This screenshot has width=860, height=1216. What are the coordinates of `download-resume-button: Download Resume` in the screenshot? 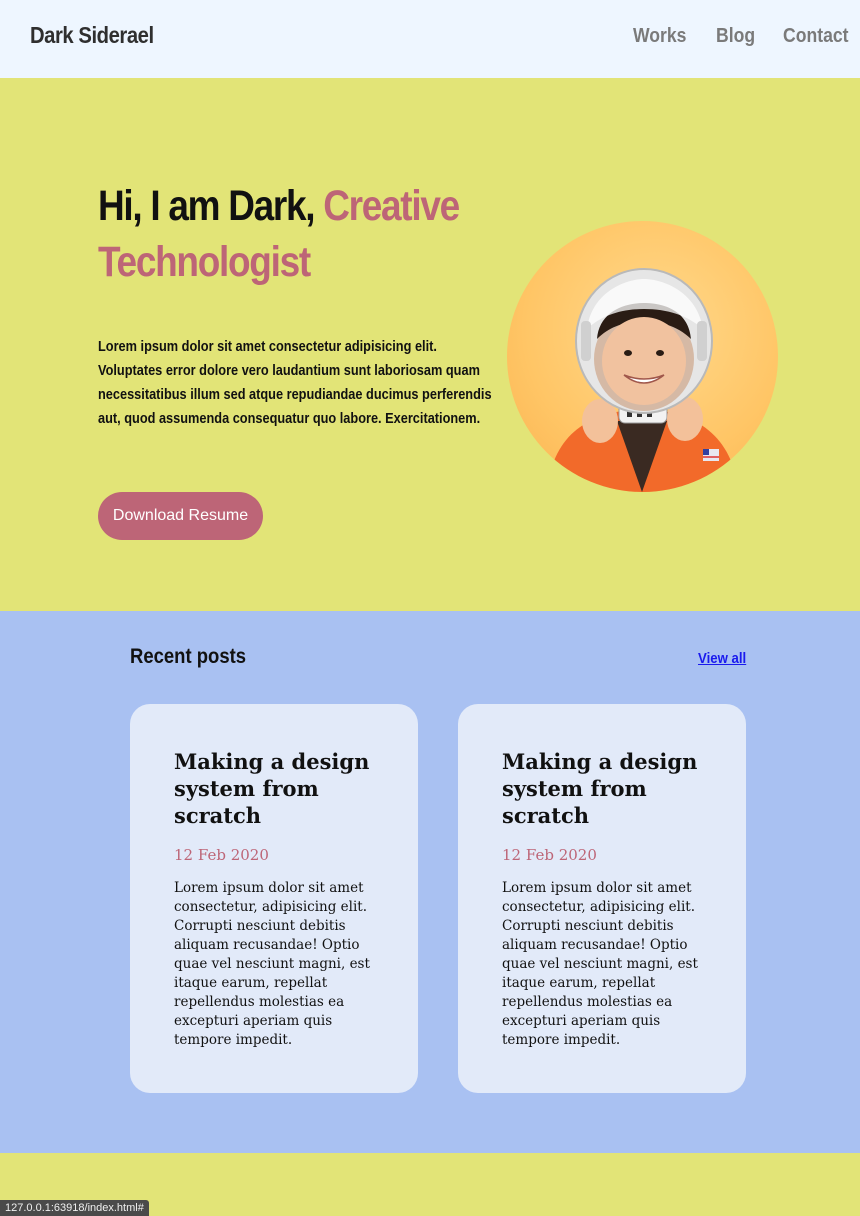 It's located at (180, 516).